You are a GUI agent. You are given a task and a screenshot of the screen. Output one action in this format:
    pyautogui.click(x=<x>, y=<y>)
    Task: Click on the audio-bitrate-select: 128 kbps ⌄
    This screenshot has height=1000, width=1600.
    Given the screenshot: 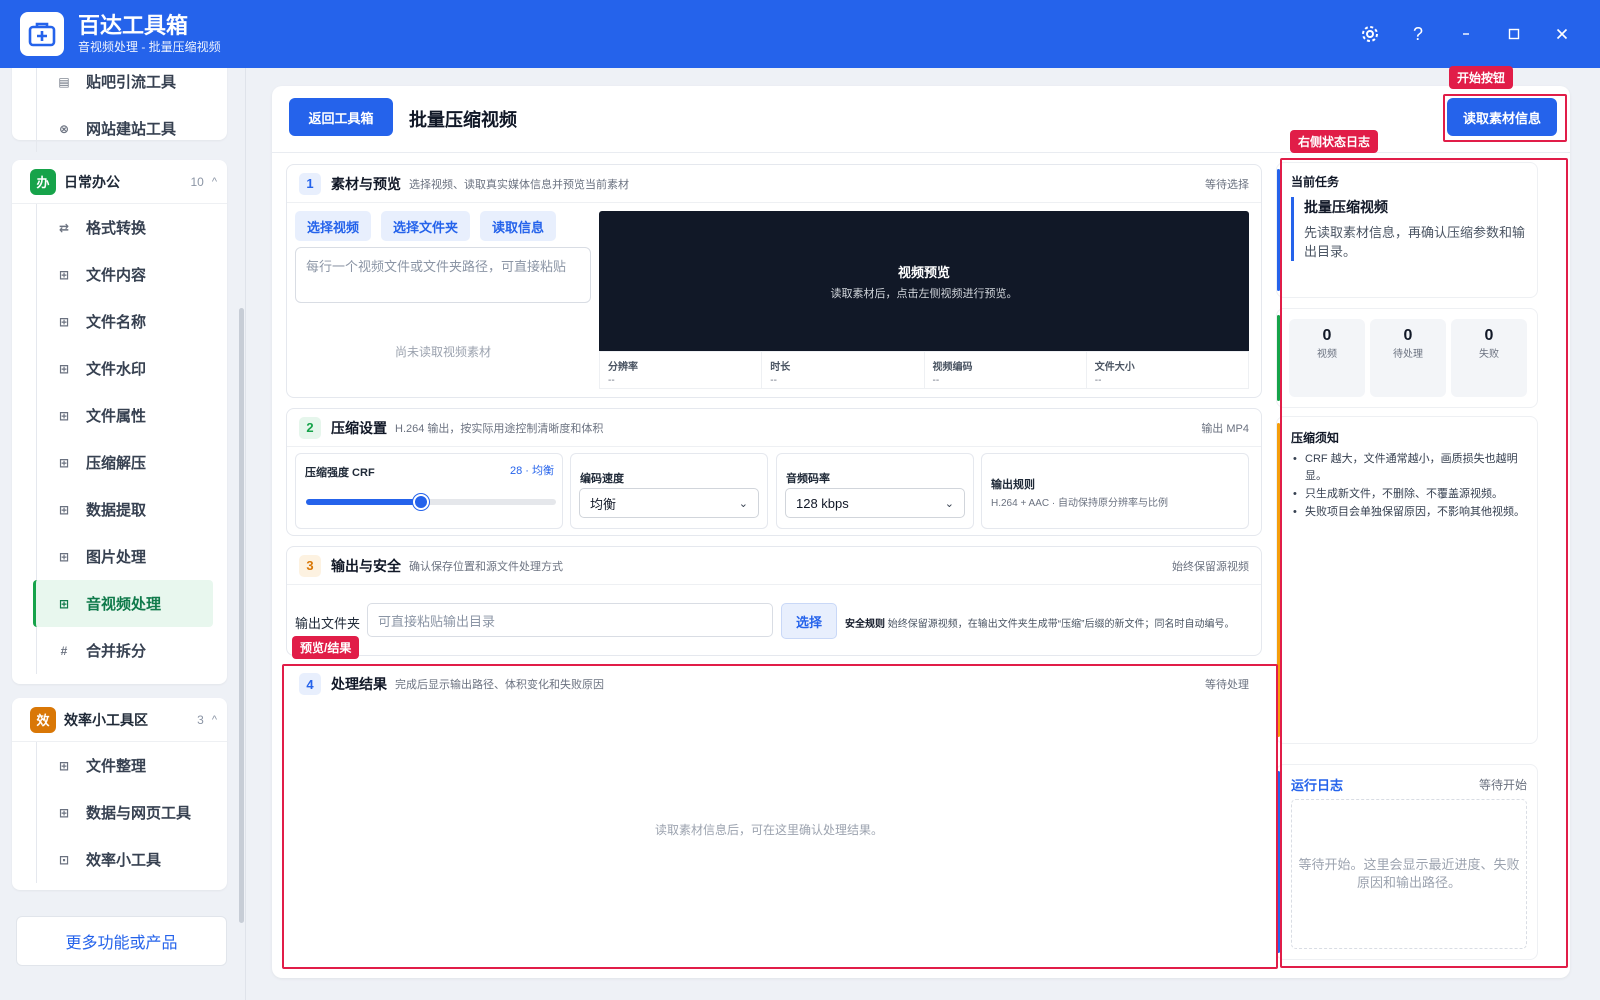 What is the action you would take?
    pyautogui.click(x=875, y=503)
    